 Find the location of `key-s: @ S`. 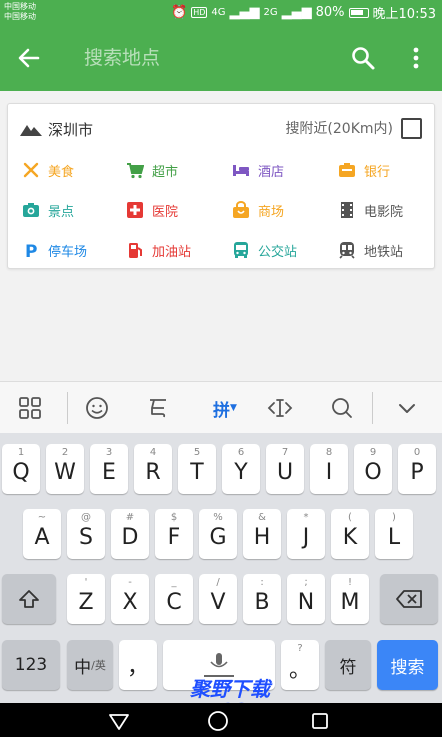

key-s: @ S is located at coordinates (86, 534).